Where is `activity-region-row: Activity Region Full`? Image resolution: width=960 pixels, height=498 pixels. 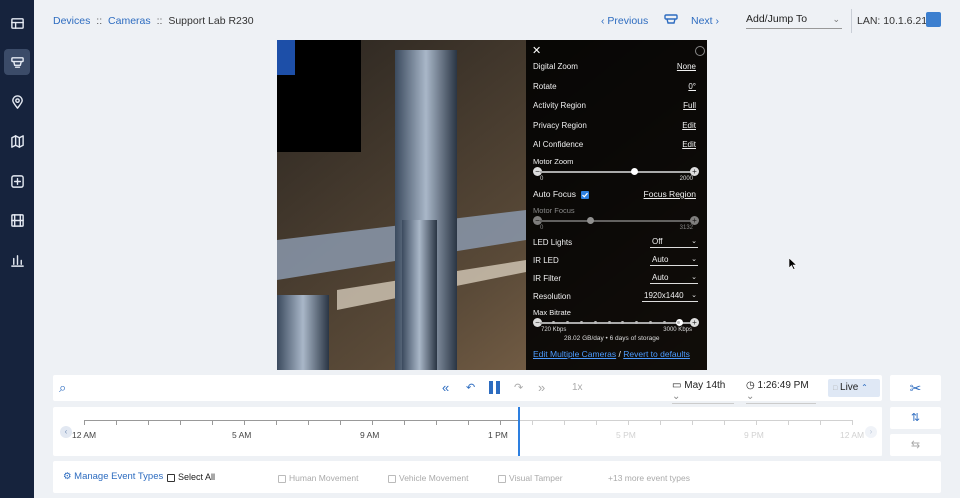
activity-region-row: Activity Region Full is located at coordinates (615, 107).